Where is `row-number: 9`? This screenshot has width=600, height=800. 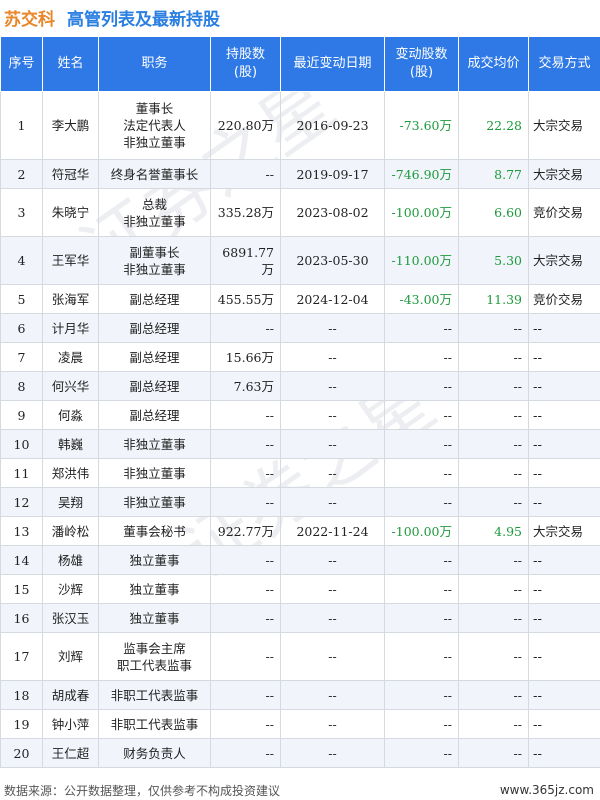
row-number: 9 is located at coordinates (21, 415).